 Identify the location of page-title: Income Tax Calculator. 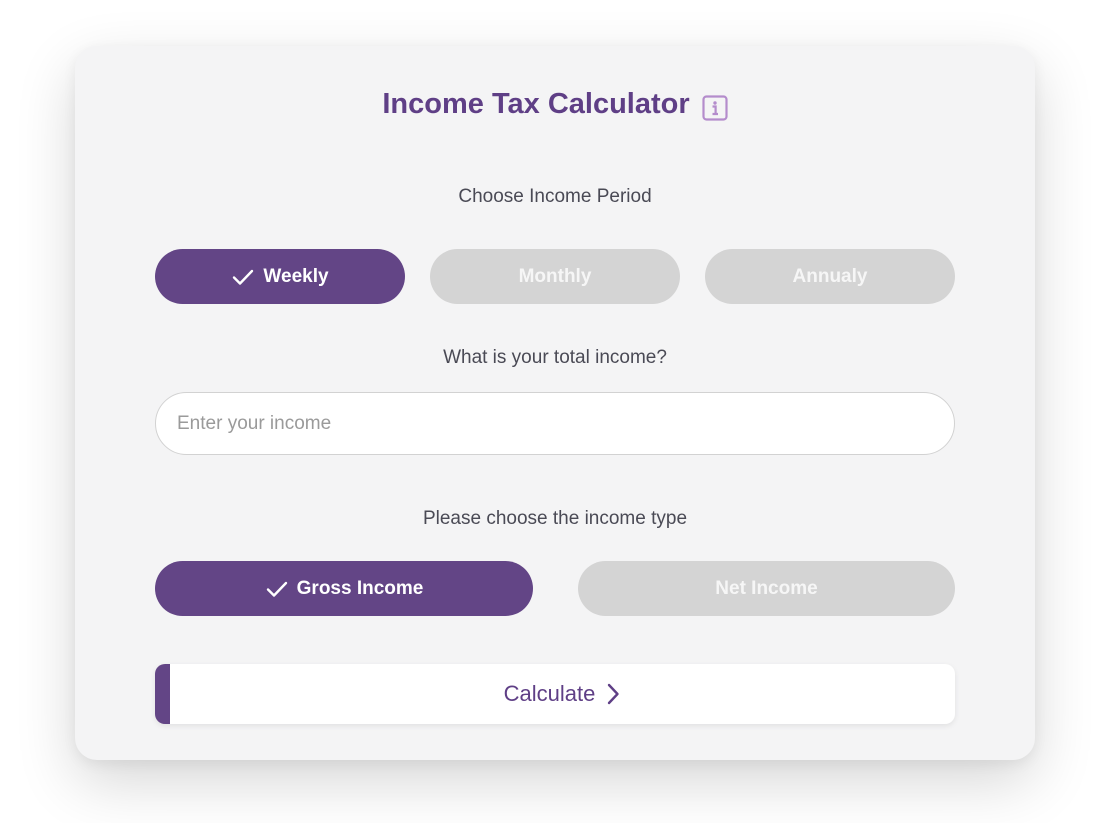
(536, 104).